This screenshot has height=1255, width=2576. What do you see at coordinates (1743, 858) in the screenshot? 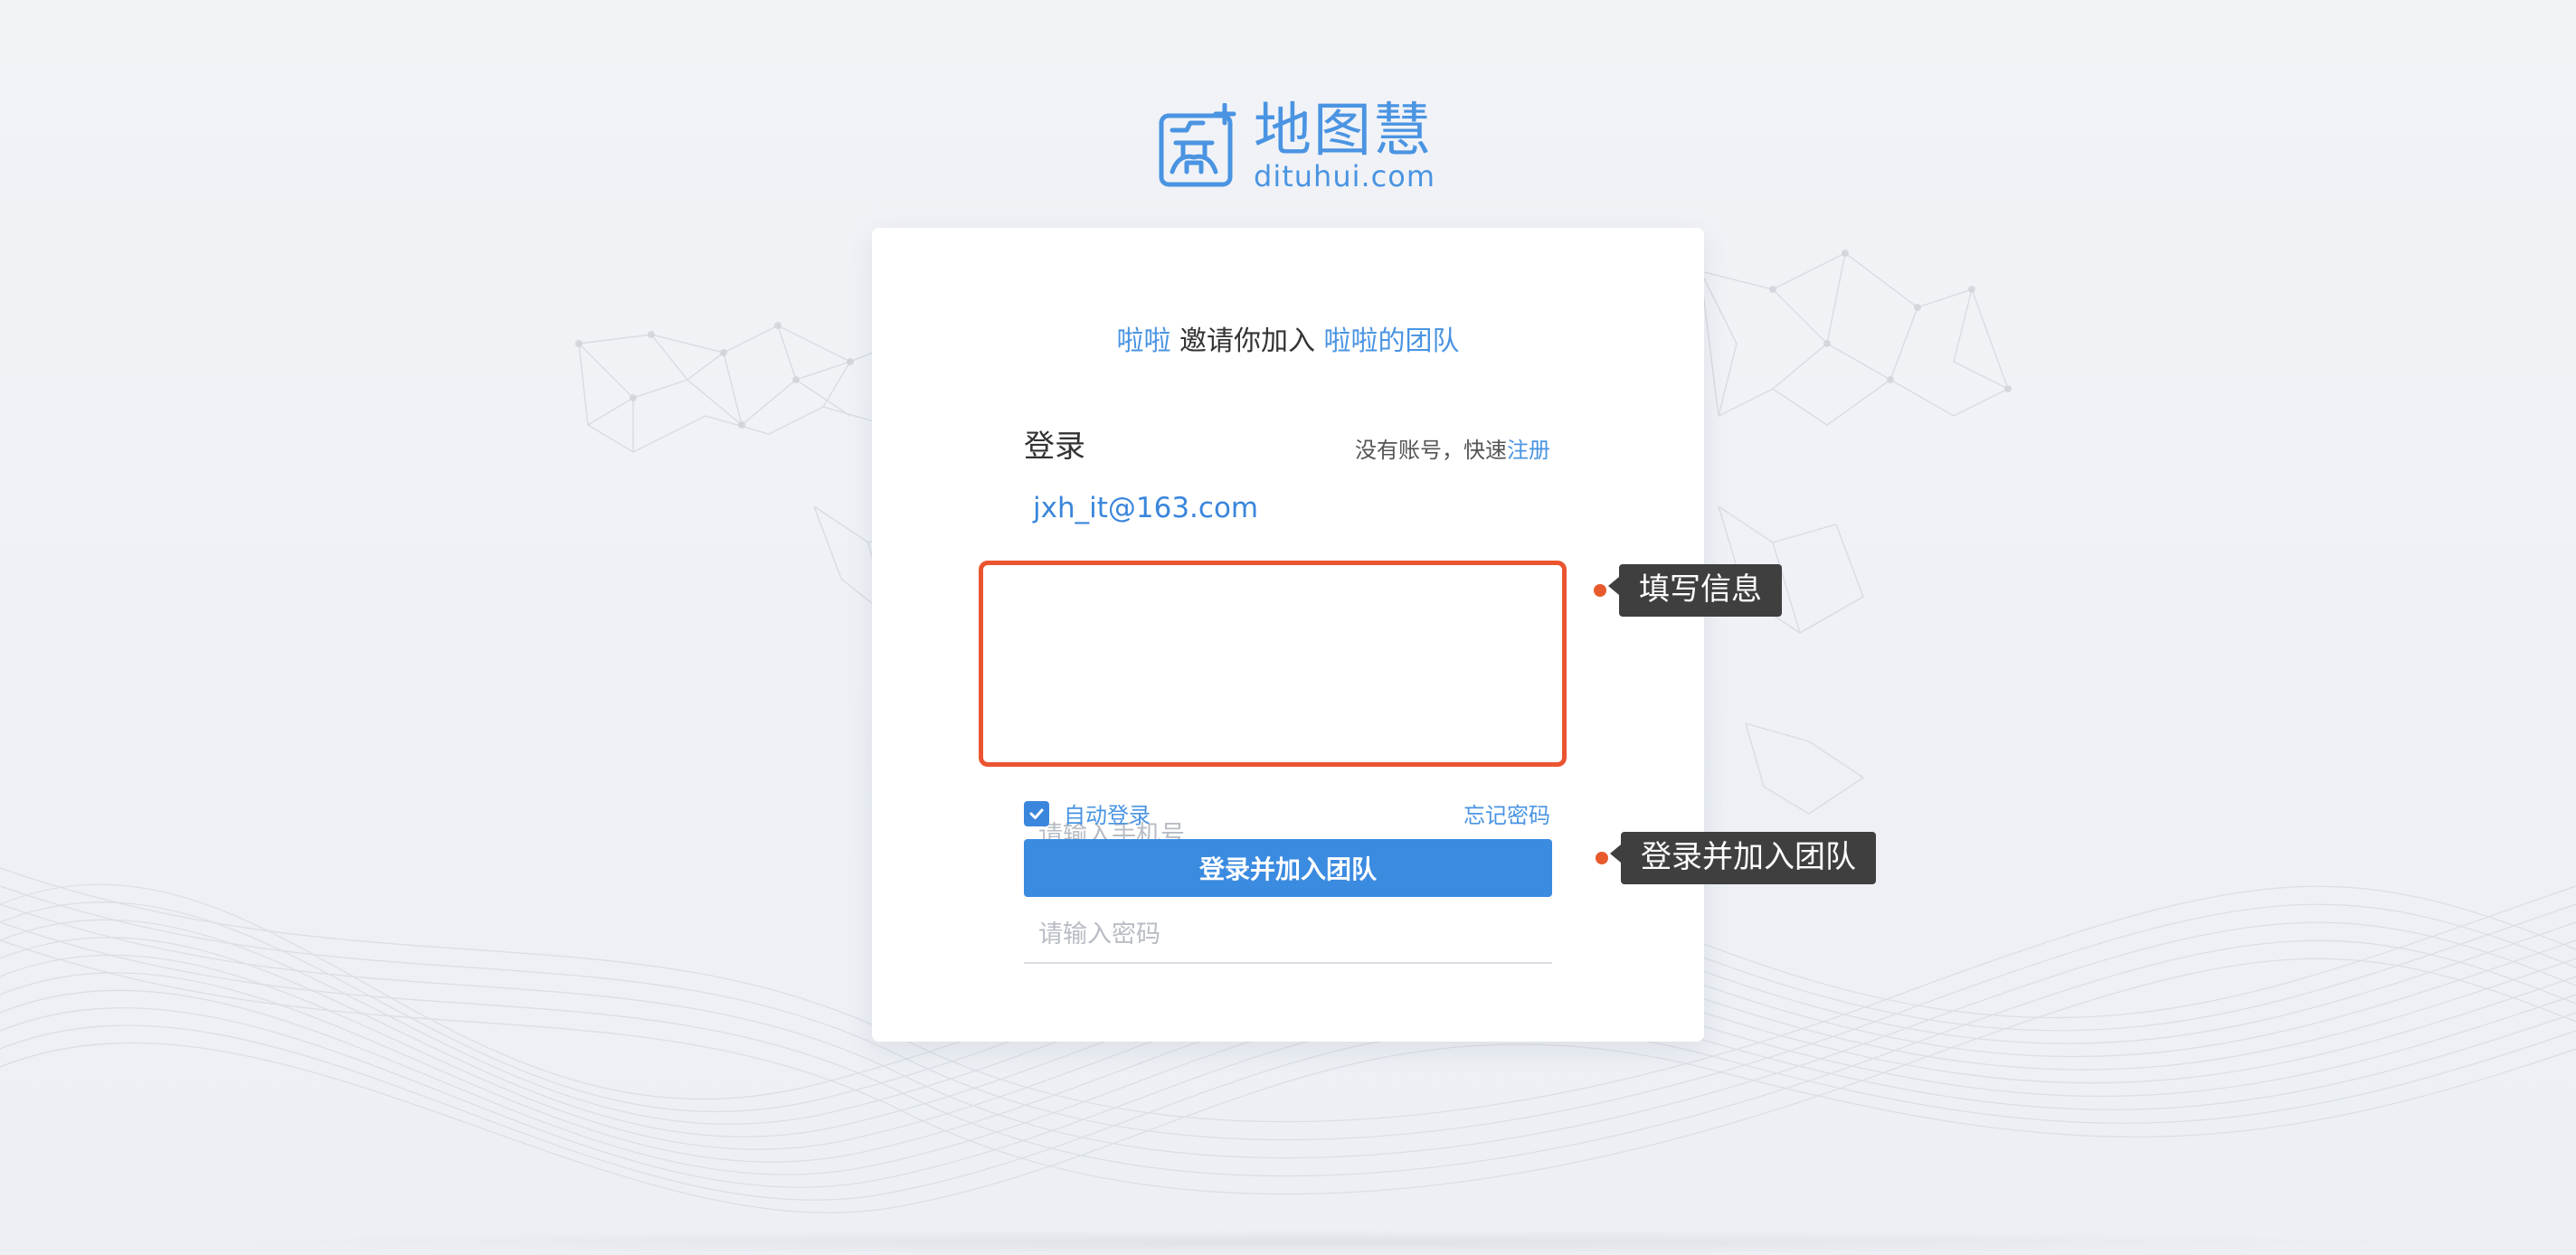
I see `join-team-tooltip: 登录并加入团队` at bounding box center [1743, 858].